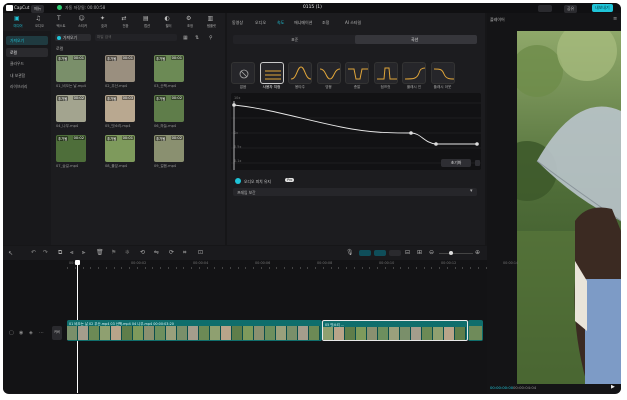 This screenshot has height=400, width=627. I want to click on toolbar-item-1: ♫ 오디오, so click(40, 22).